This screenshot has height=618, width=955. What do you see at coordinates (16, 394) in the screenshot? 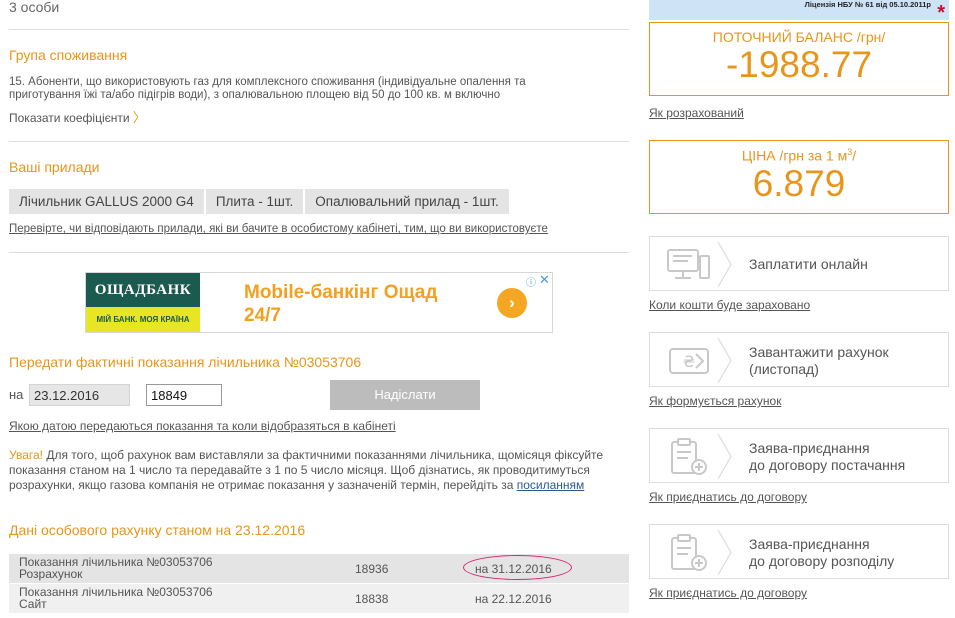
I see `on-date-label: на` at bounding box center [16, 394].